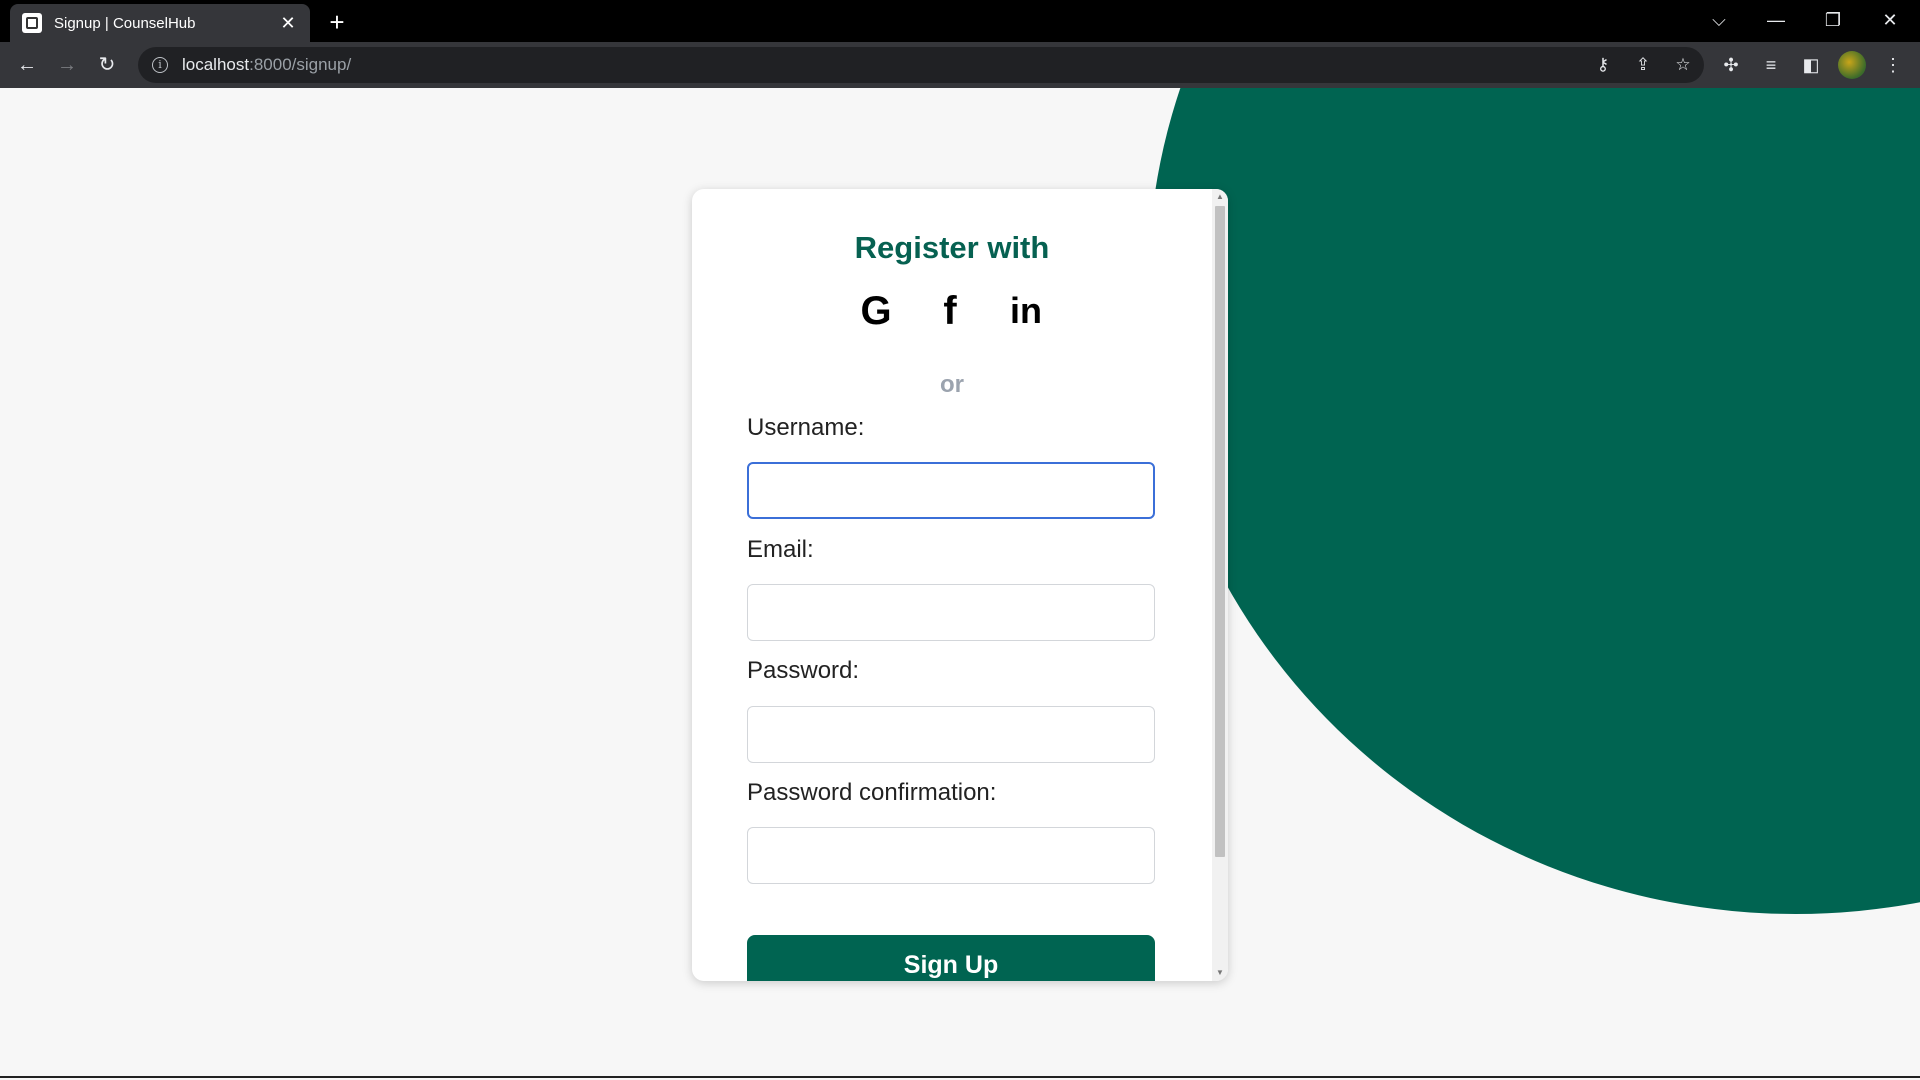  I want to click on media-control-icon: ≡, so click(1771, 65).